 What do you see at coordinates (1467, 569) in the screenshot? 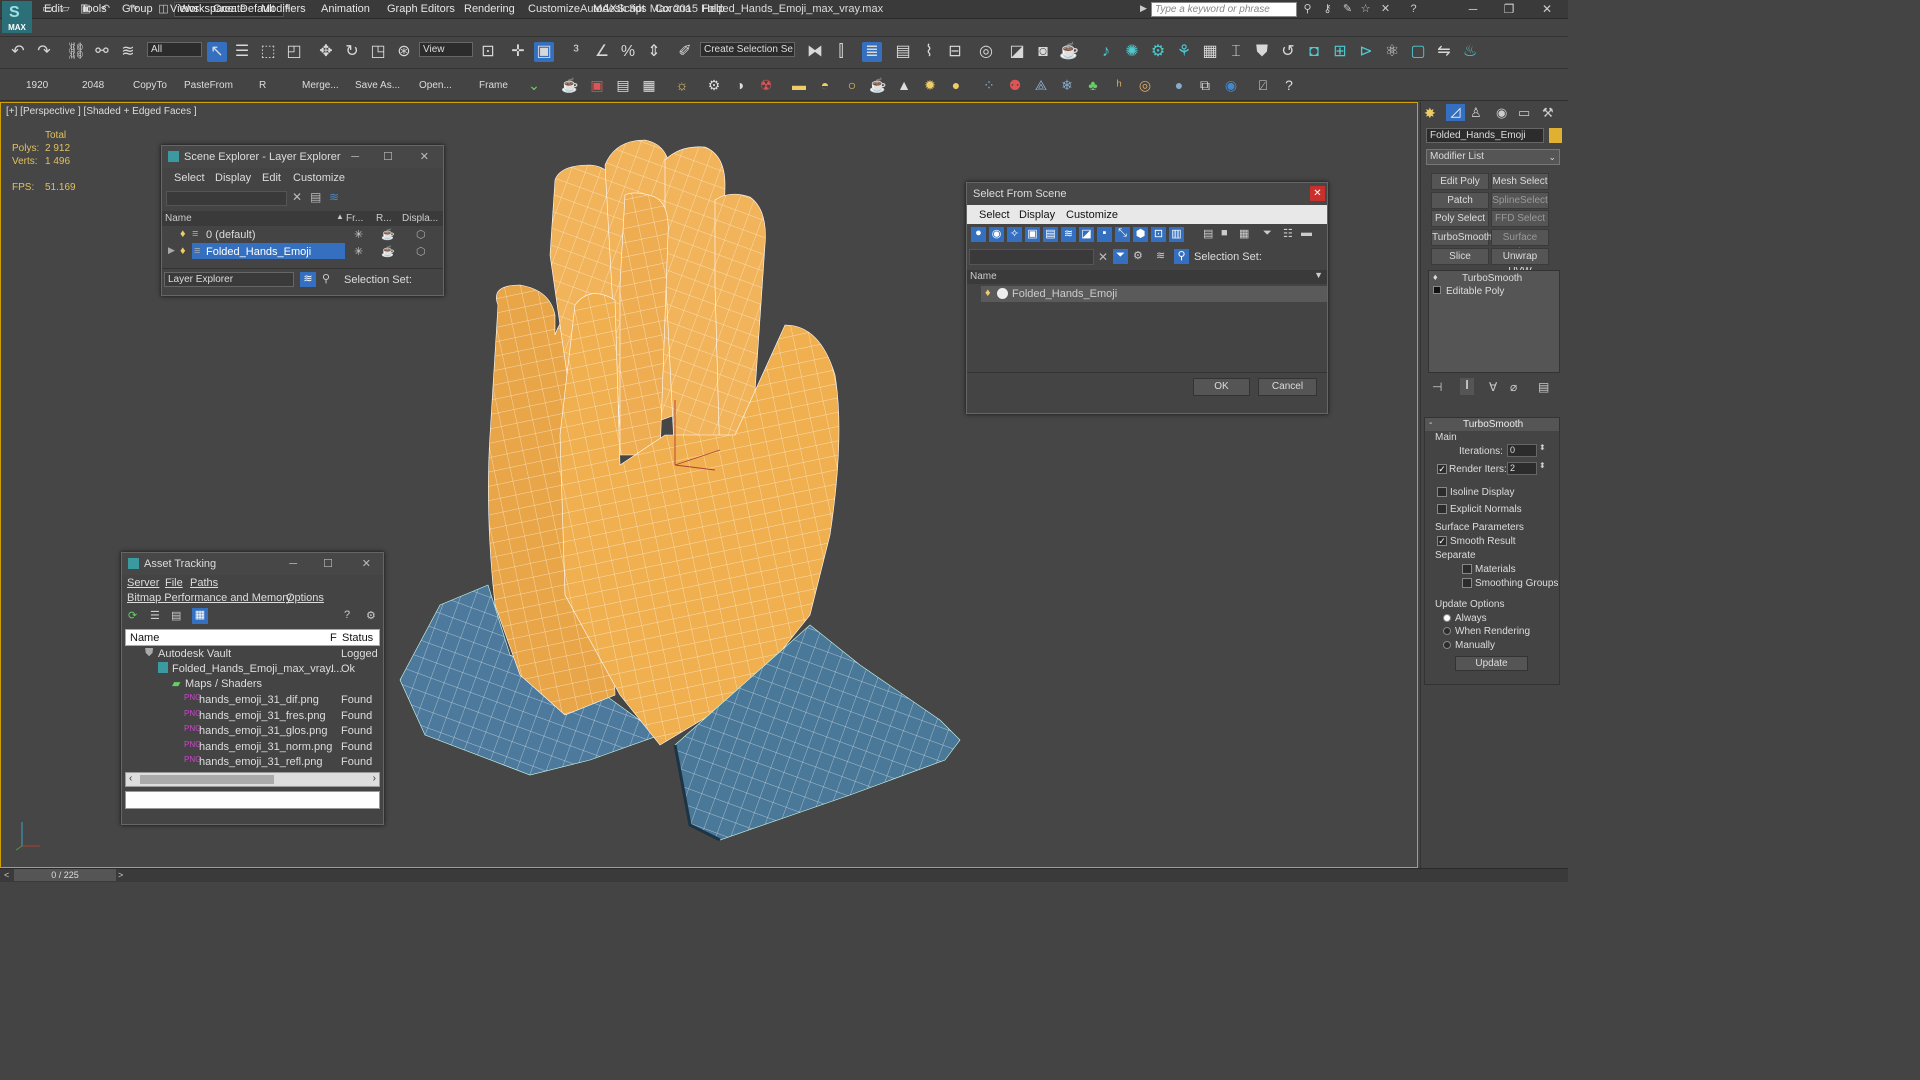
I see `materials-checkbox` at bounding box center [1467, 569].